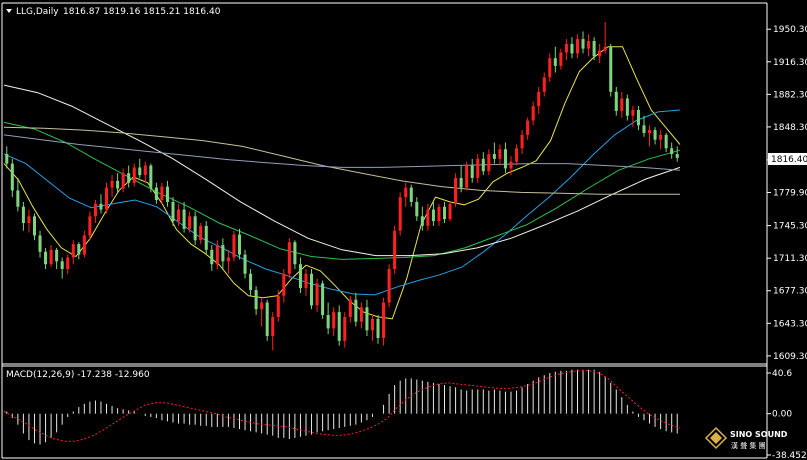  Describe the element at coordinates (790, 30) in the screenshot. I see `price-tick-label: 1950.30` at that location.